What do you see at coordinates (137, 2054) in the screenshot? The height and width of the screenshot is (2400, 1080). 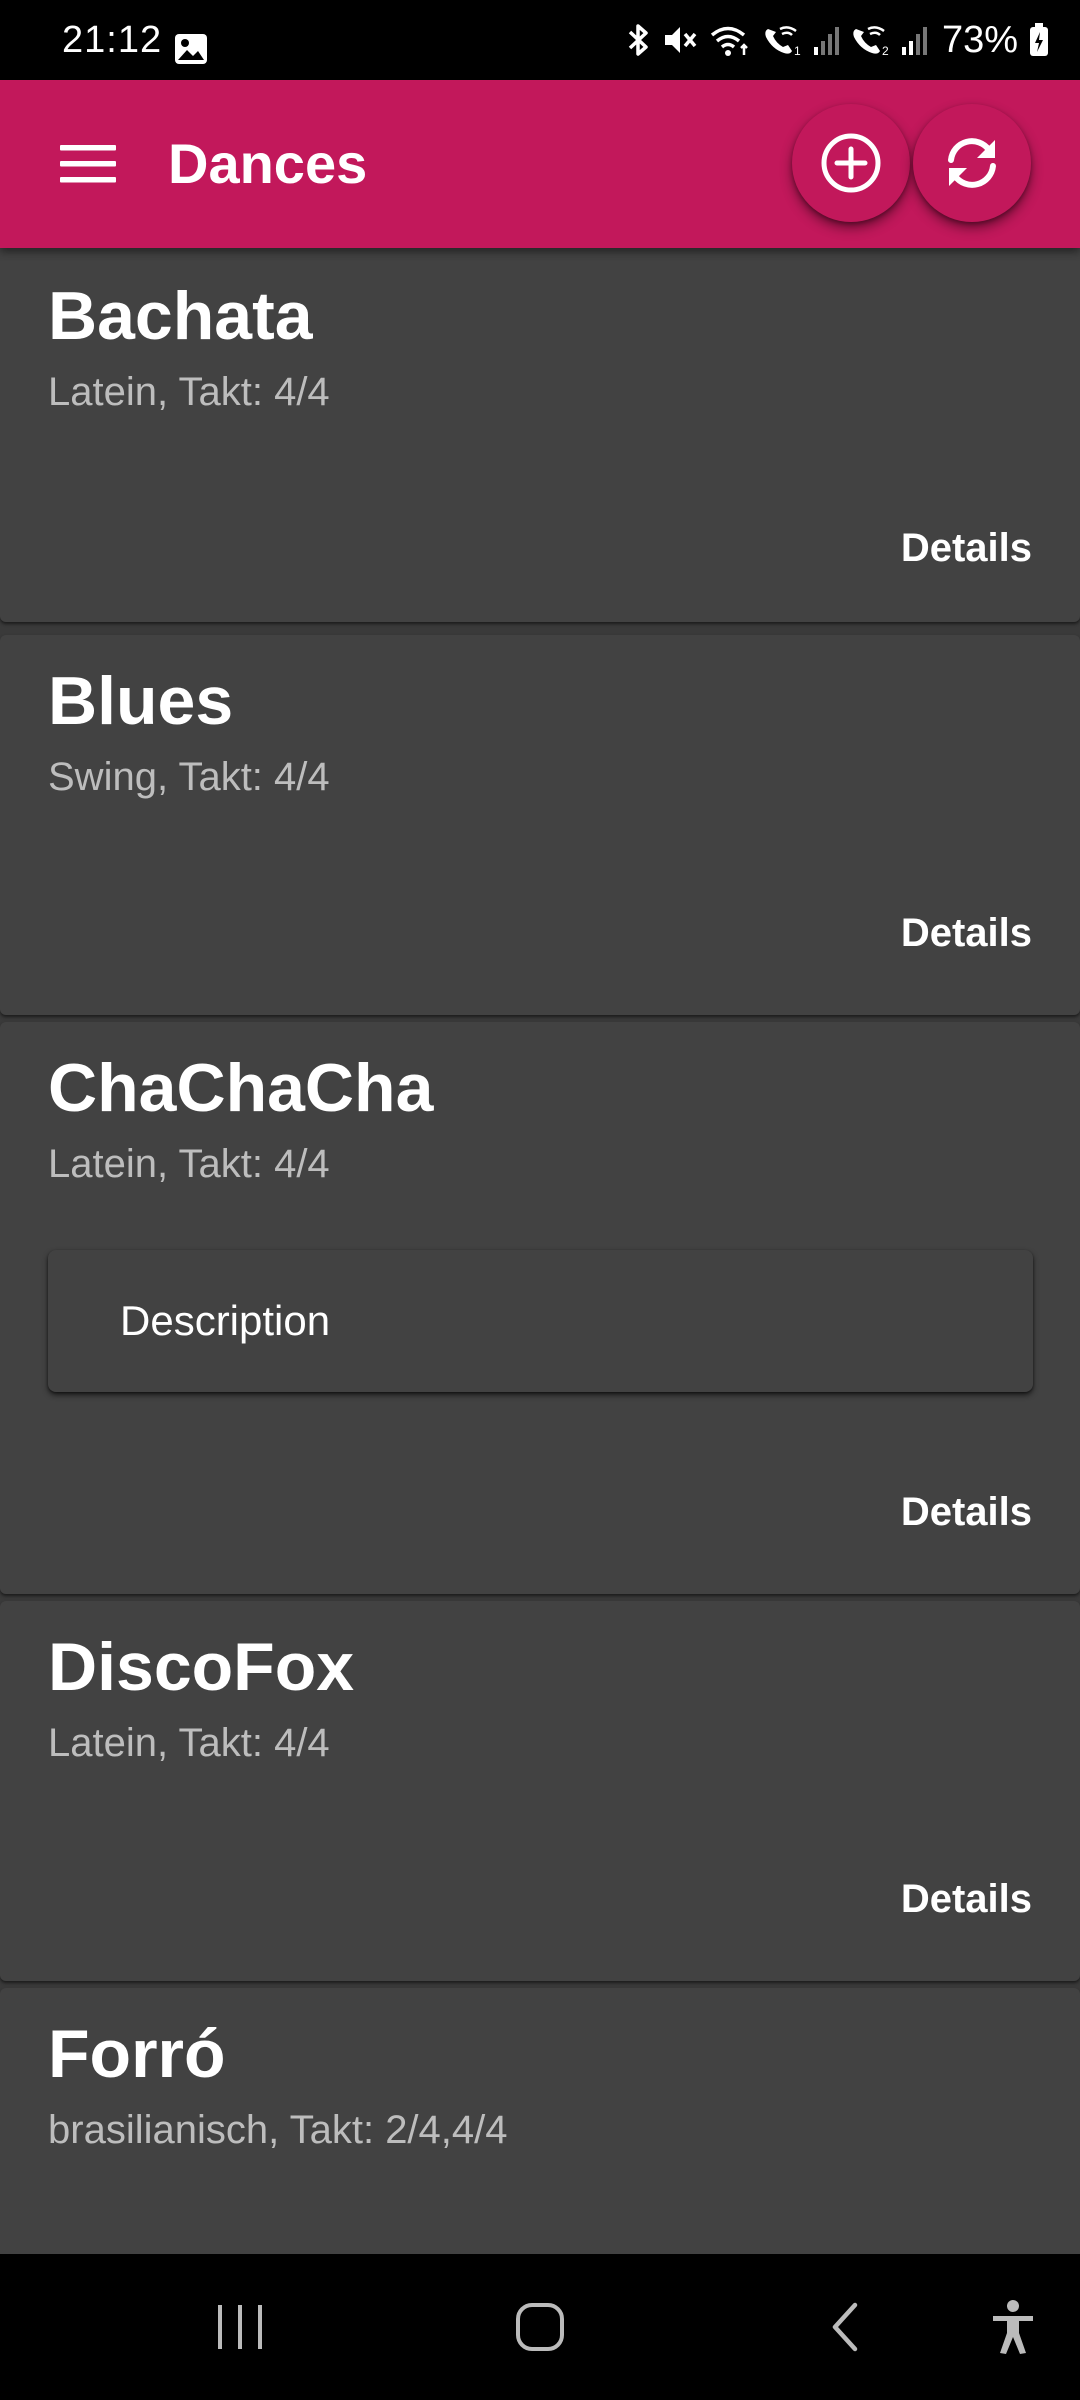 I see `dance-name: Forró` at bounding box center [137, 2054].